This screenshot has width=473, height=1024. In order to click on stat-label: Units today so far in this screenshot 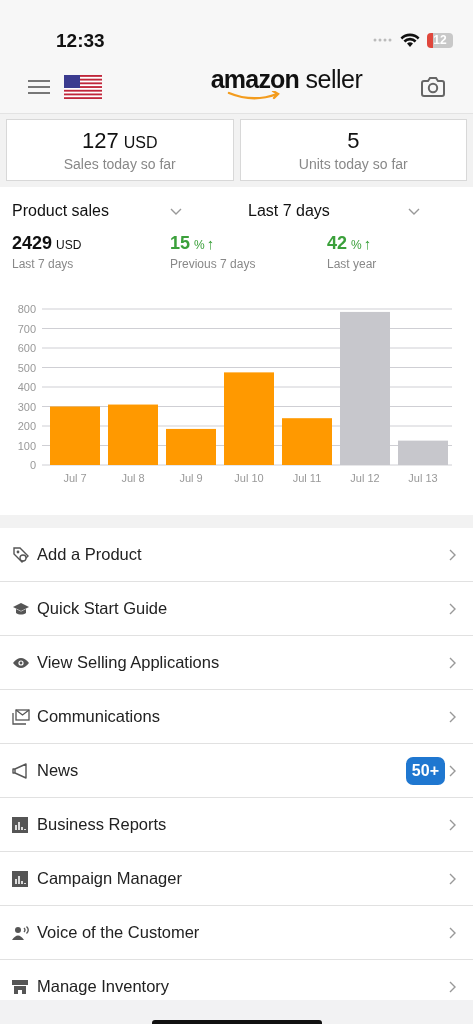, I will do `click(353, 164)`.